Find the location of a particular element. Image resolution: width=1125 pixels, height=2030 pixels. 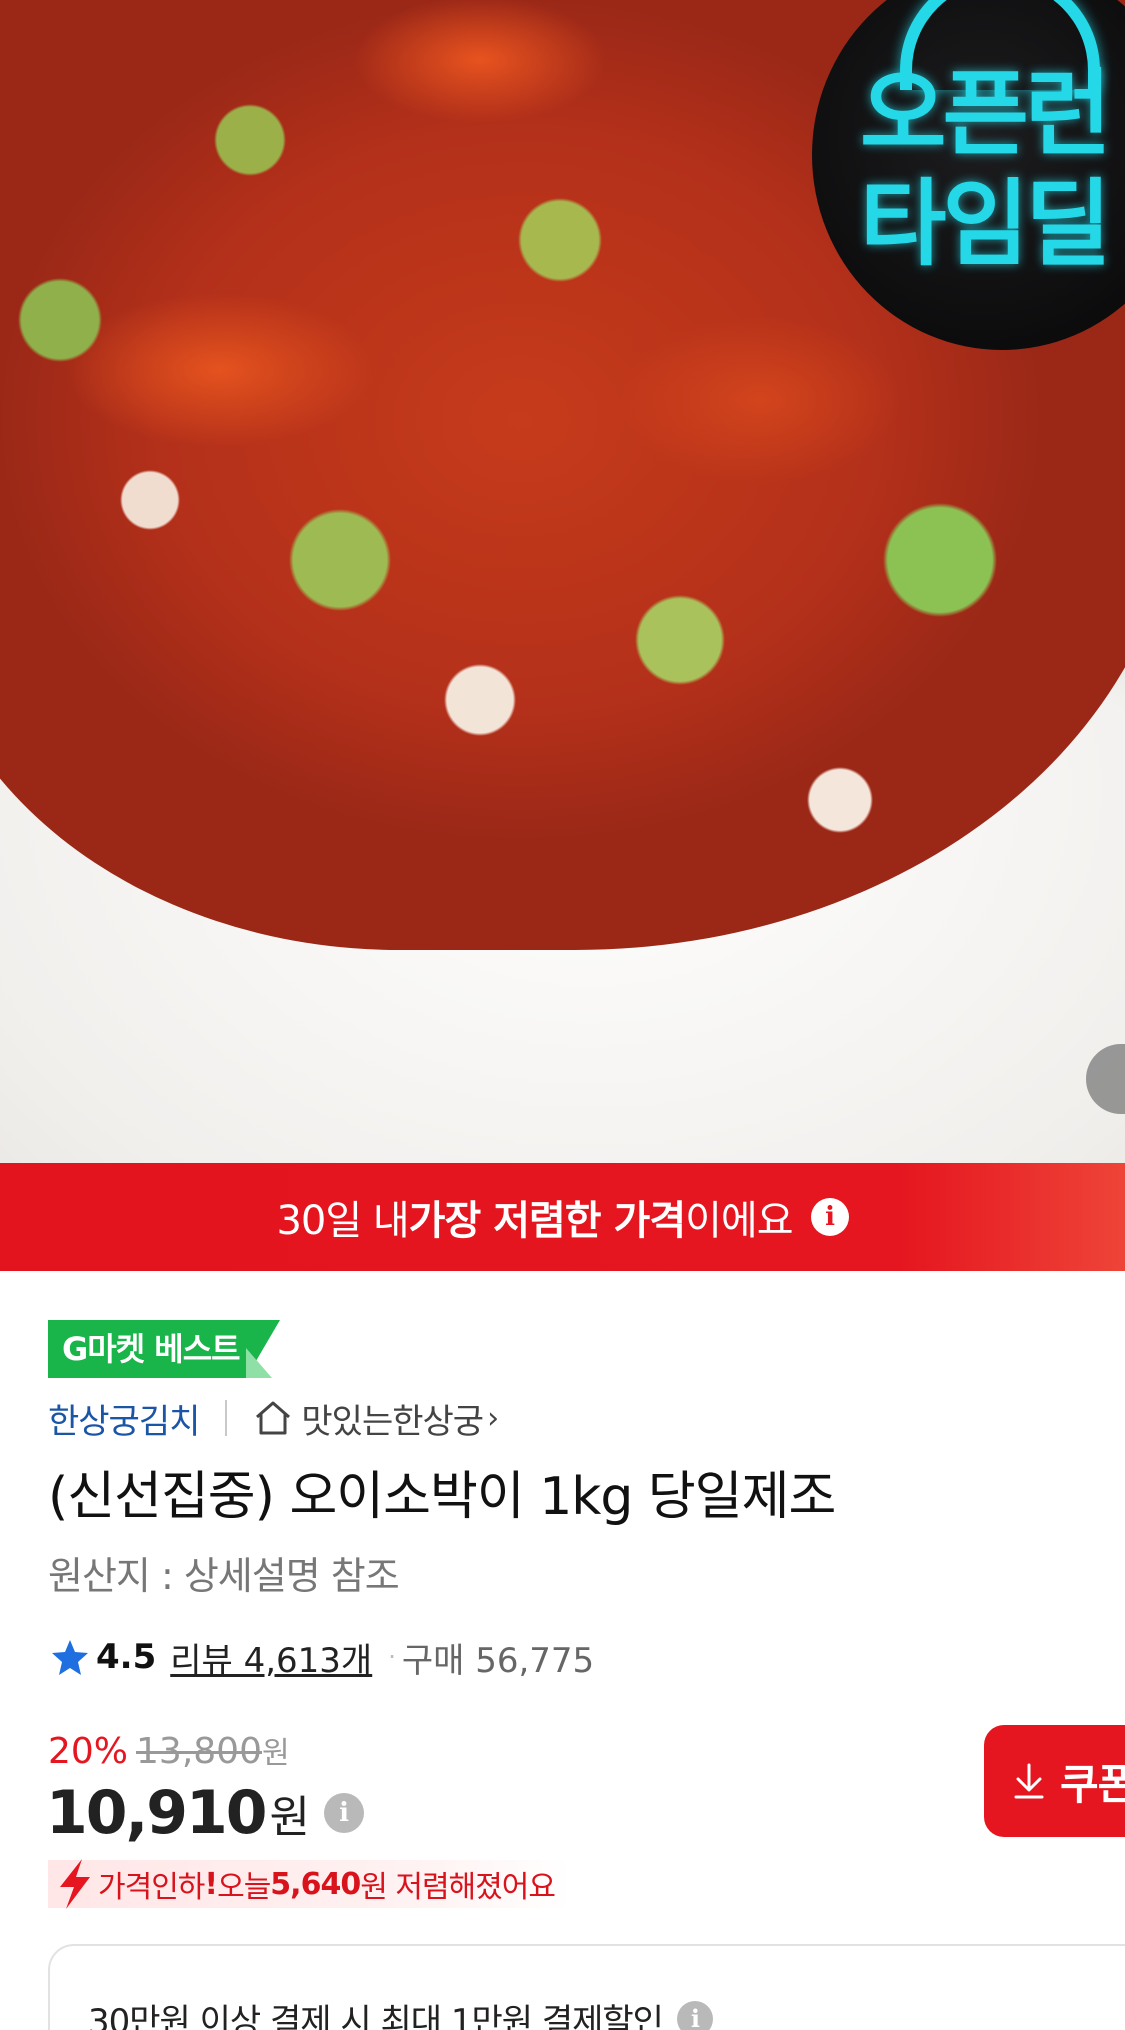

price-drop-prefix: 가격인하 is located at coordinates (151, 1887).